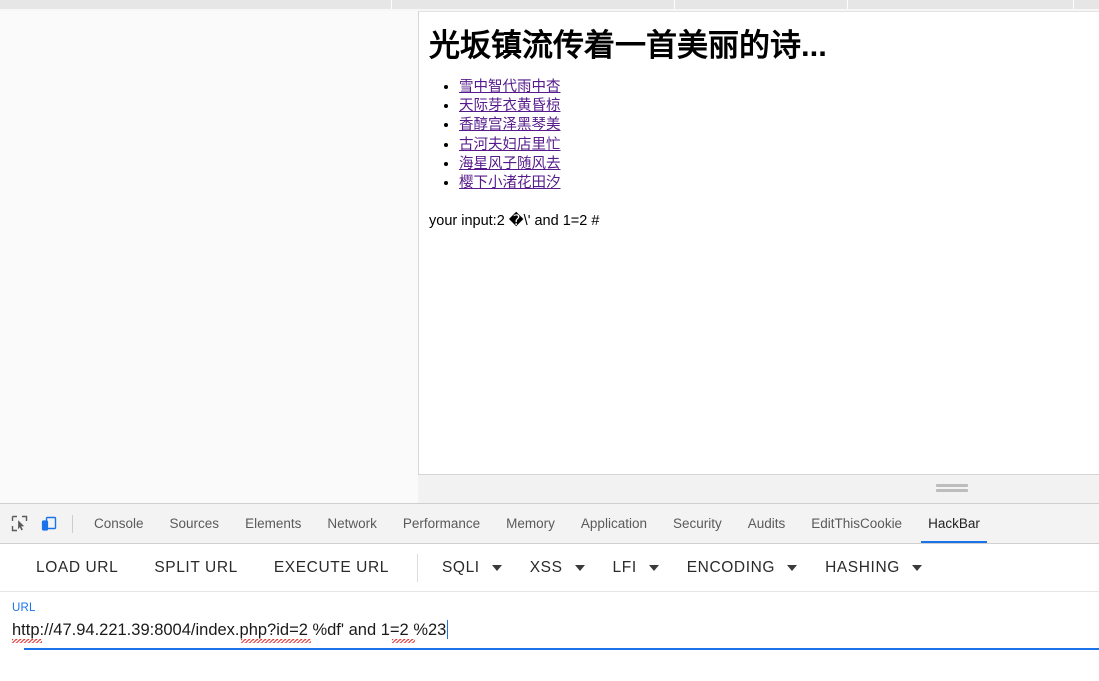 This screenshot has height=681, width=1099. I want to click on lfi-menu: LFI, so click(636, 568).